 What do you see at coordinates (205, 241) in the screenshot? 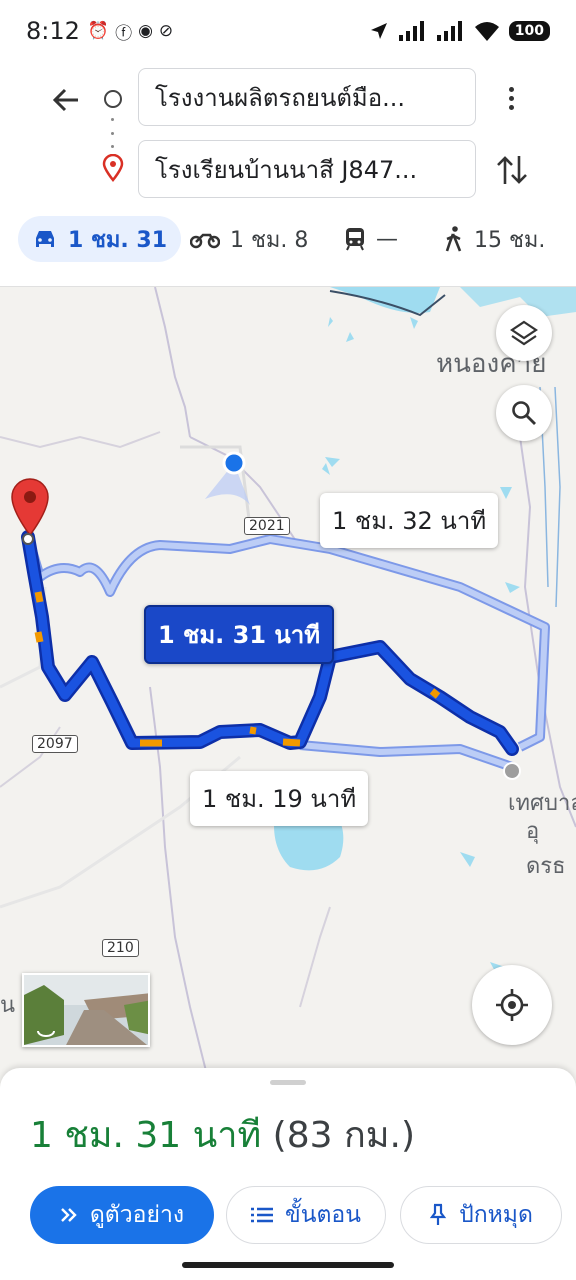
I see `motorcycle-icon` at bounding box center [205, 241].